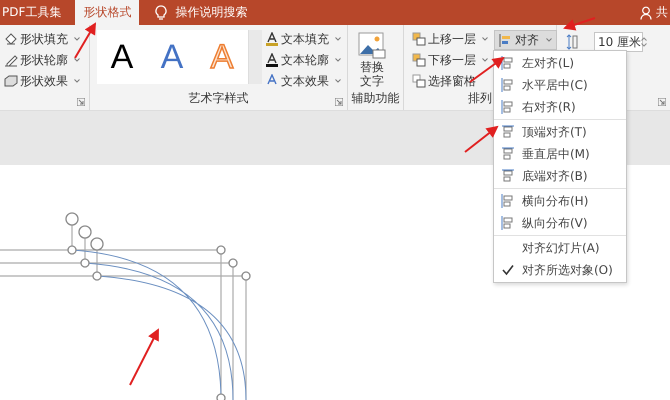 Image resolution: width=670 pixels, height=400 pixels. Describe the element at coordinates (572, 42) in the screenshot. I see `height-icon` at that location.